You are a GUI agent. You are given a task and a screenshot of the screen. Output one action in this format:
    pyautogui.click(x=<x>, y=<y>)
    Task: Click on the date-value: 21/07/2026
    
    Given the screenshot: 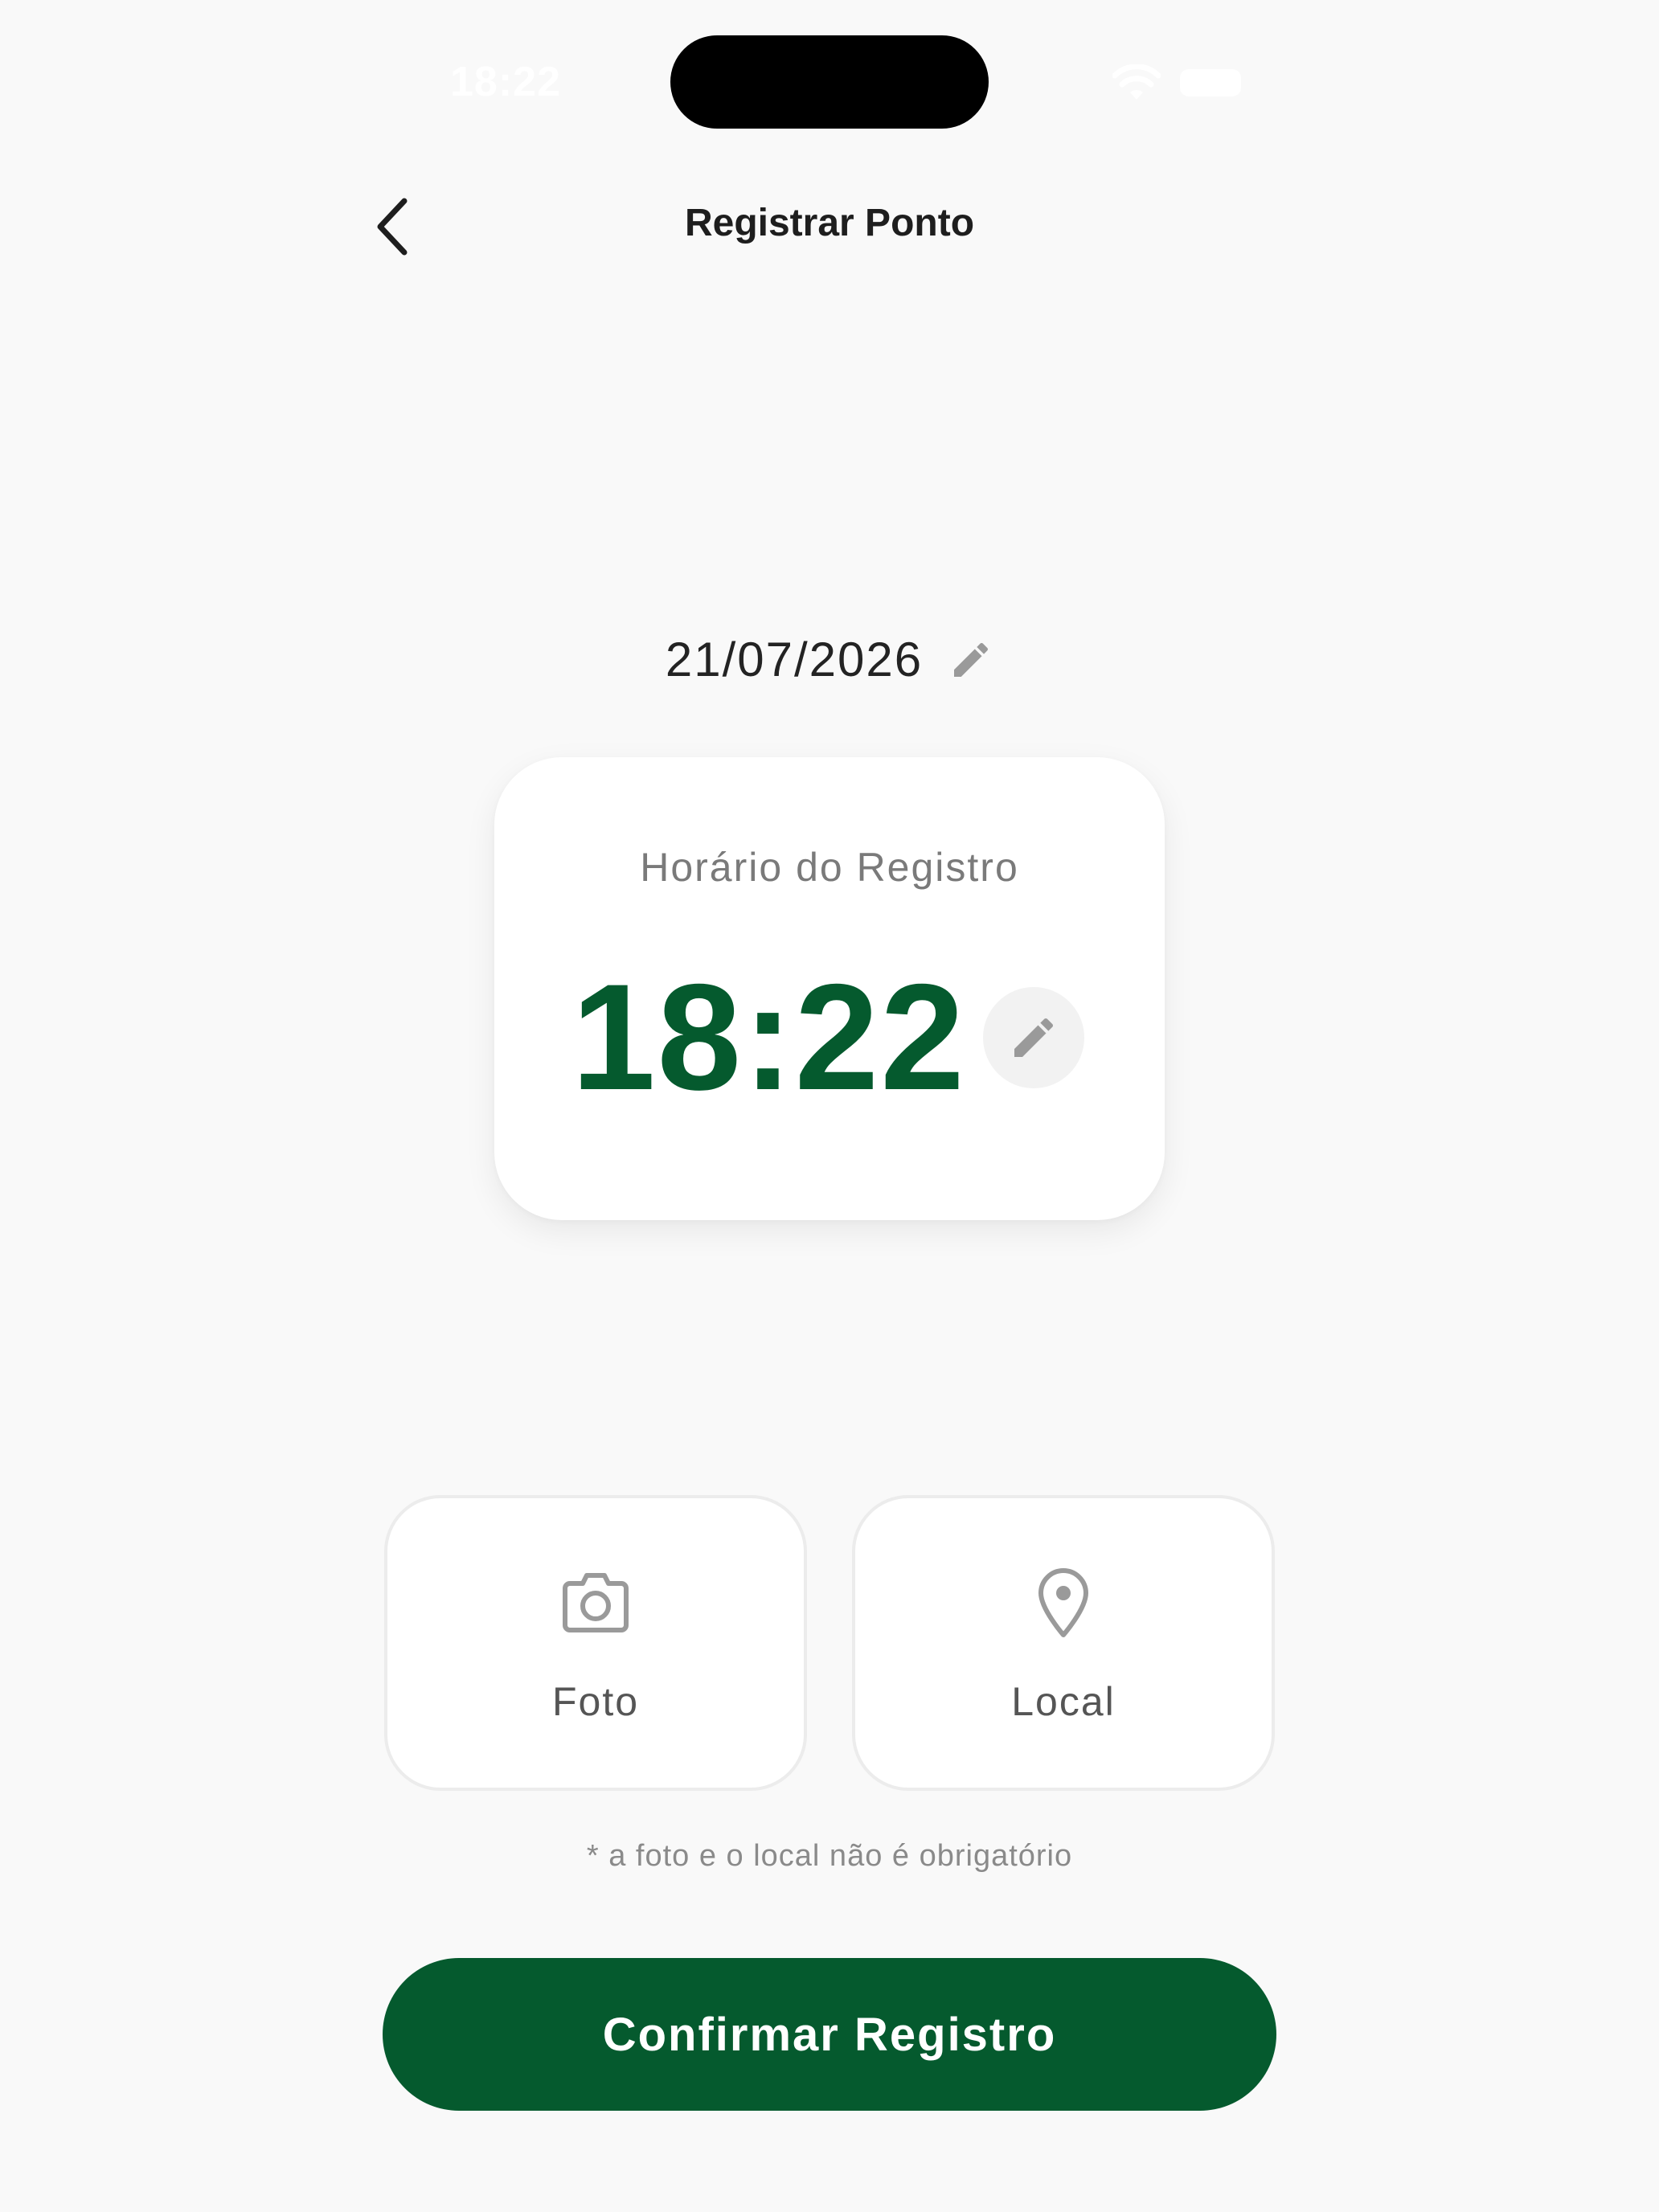 What is the action you would take?
    pyautogui.click(x=794, y=659)
    